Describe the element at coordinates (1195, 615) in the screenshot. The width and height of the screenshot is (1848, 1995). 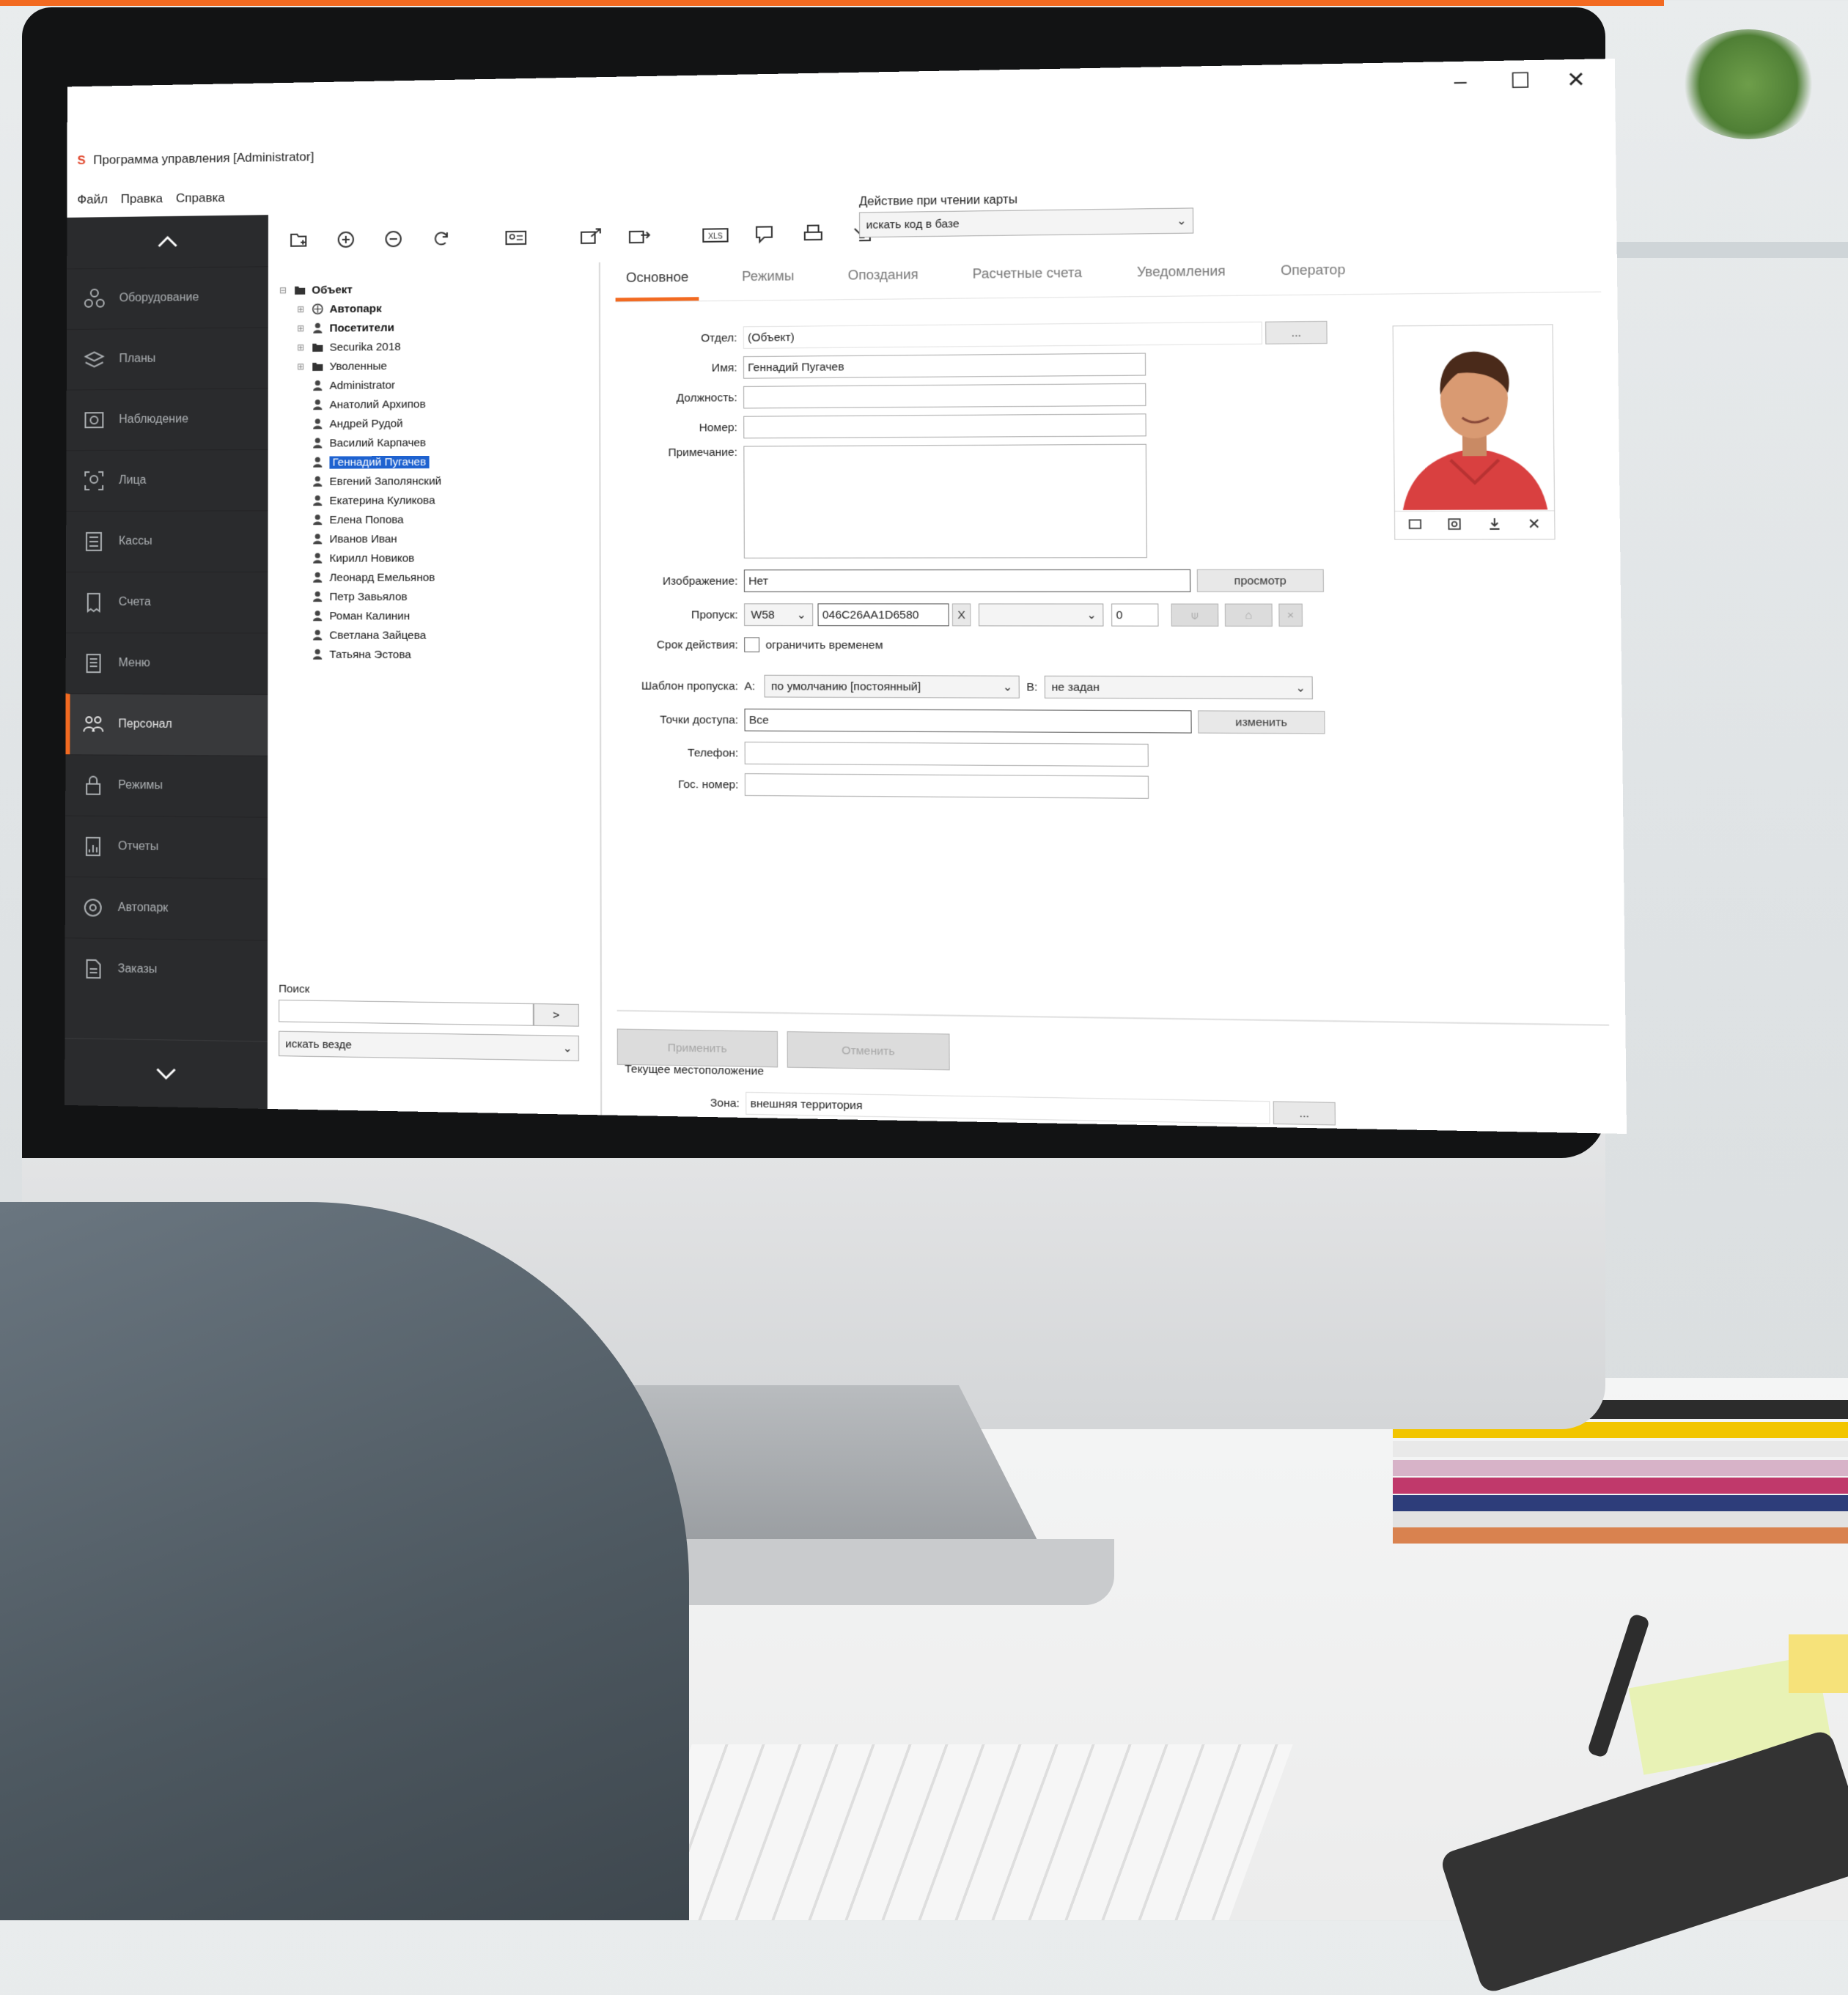
I see `fingerprint-button: ⍦` at that location.